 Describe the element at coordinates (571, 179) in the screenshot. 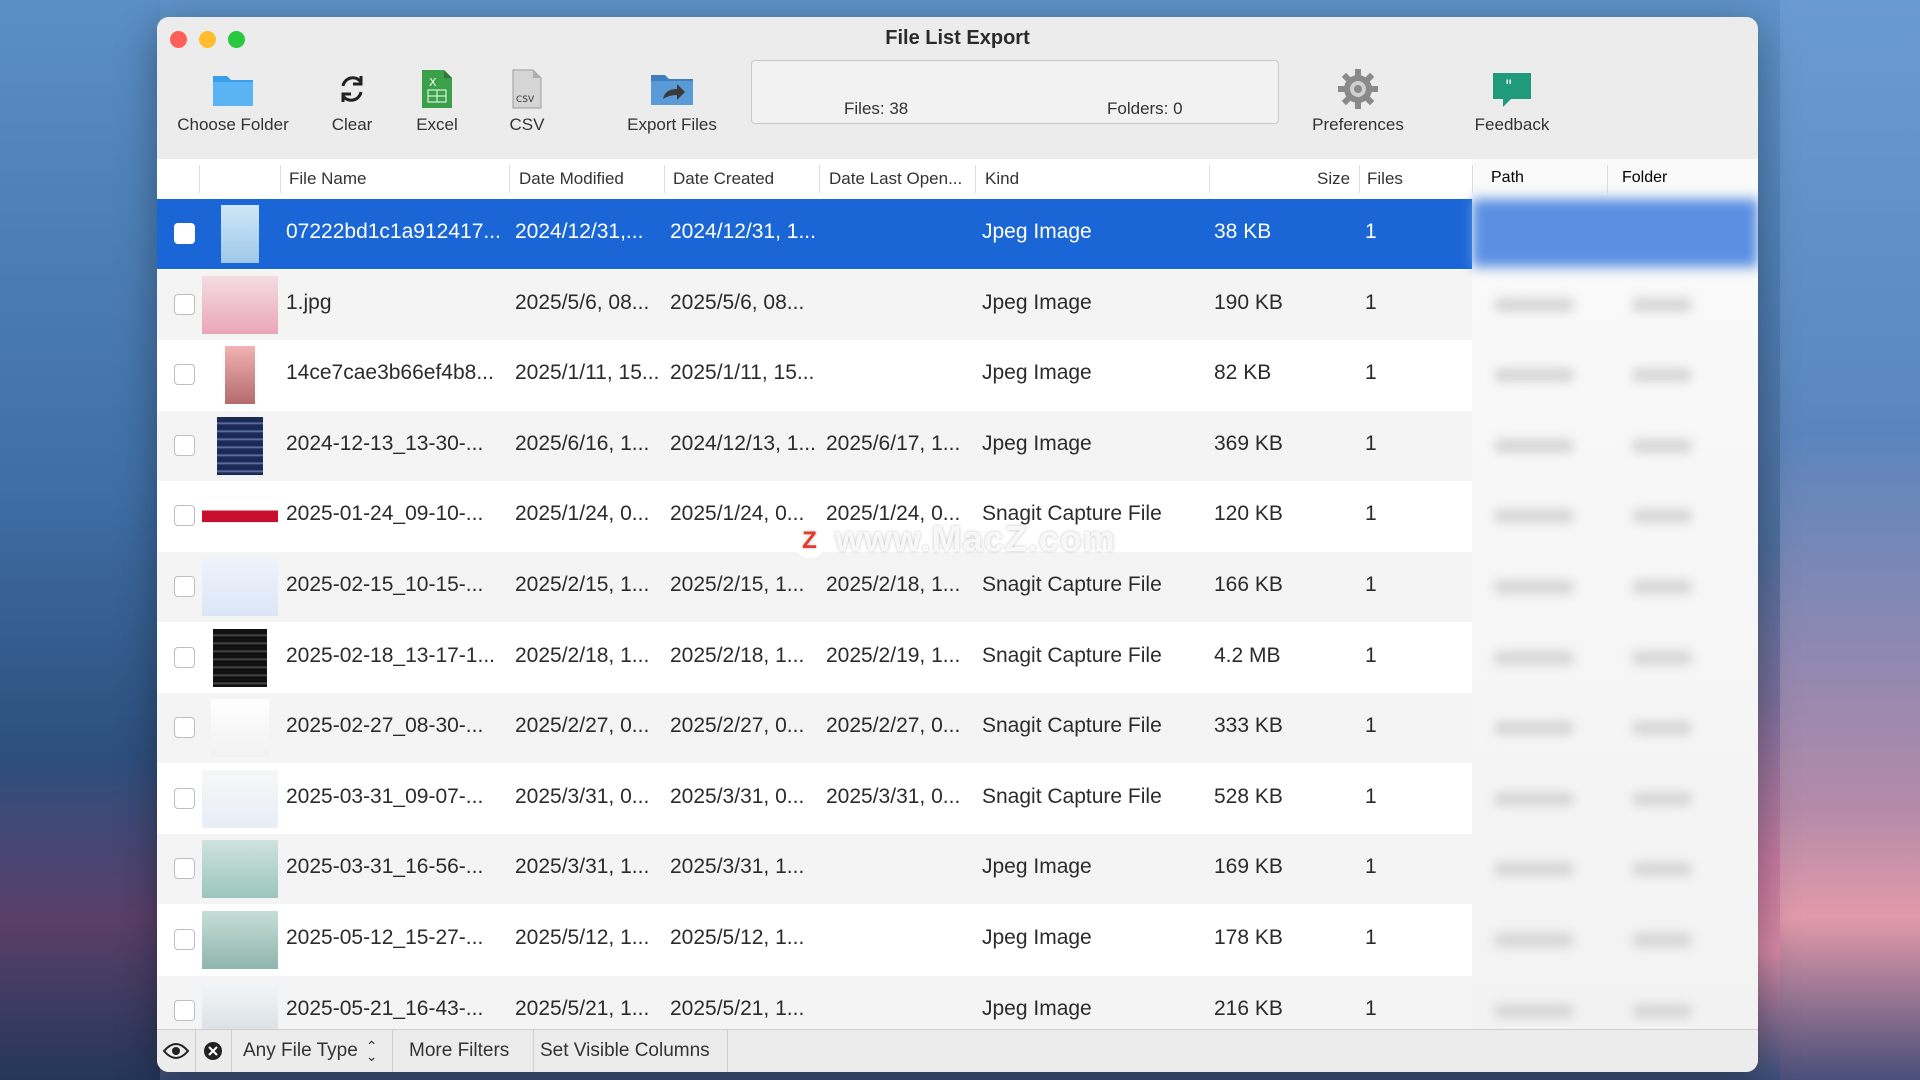

I see `column-header-date-modified: Date Modified` at that location.